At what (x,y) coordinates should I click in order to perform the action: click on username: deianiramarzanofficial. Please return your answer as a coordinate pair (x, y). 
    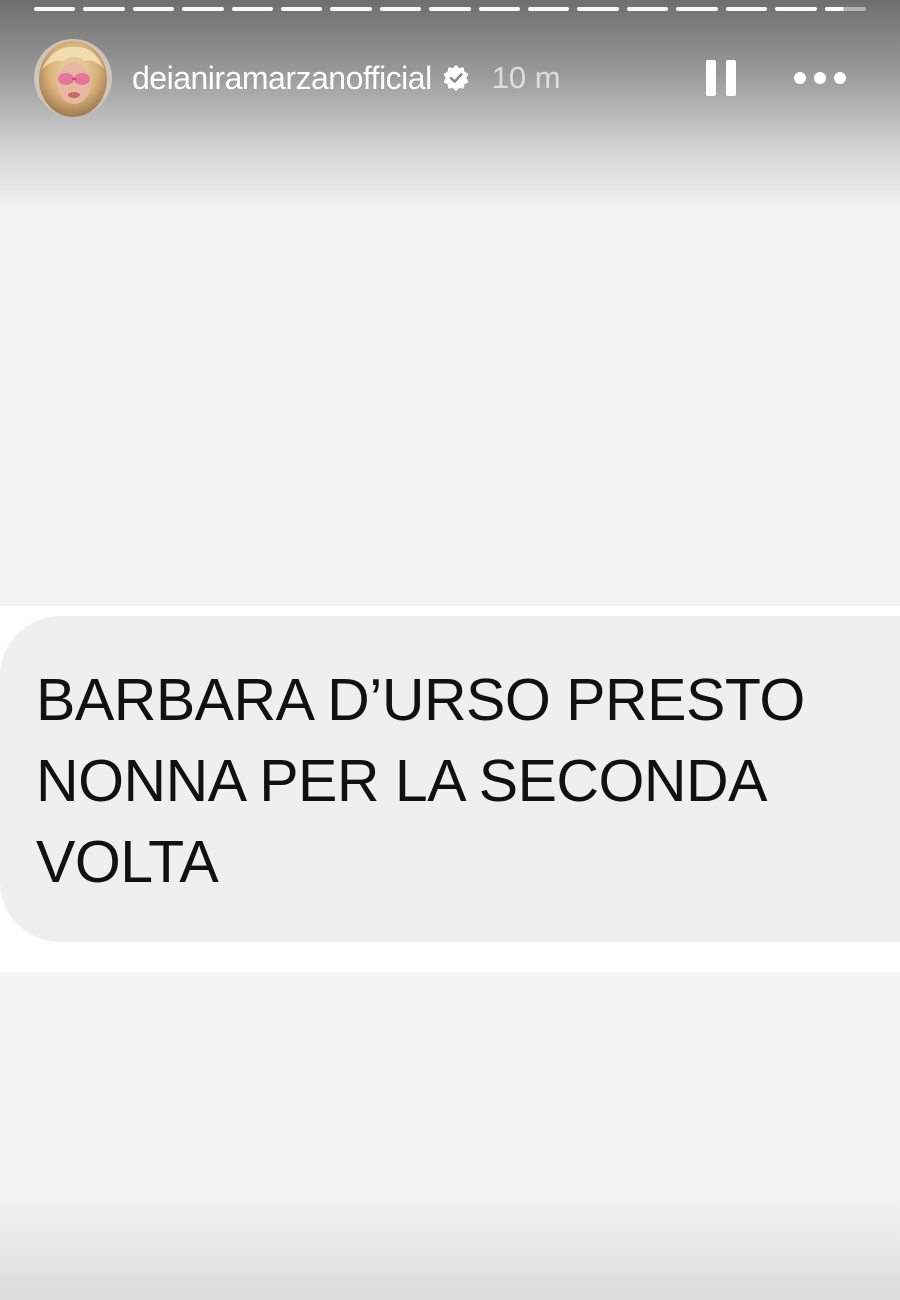
    Looking at the image, I should click on (282, 78).